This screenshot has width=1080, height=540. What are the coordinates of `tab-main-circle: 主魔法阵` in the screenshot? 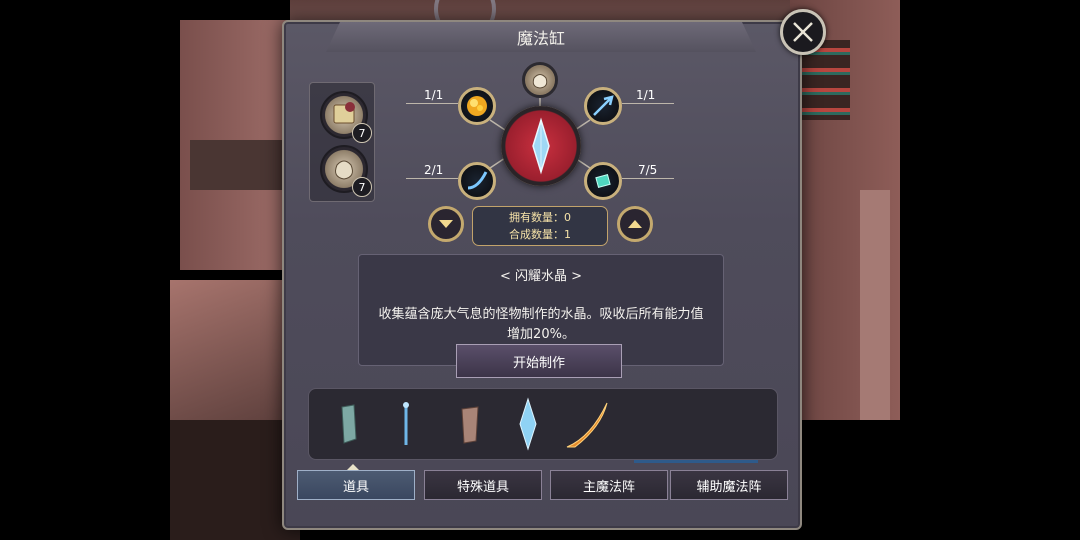 It's located at (609, 485).